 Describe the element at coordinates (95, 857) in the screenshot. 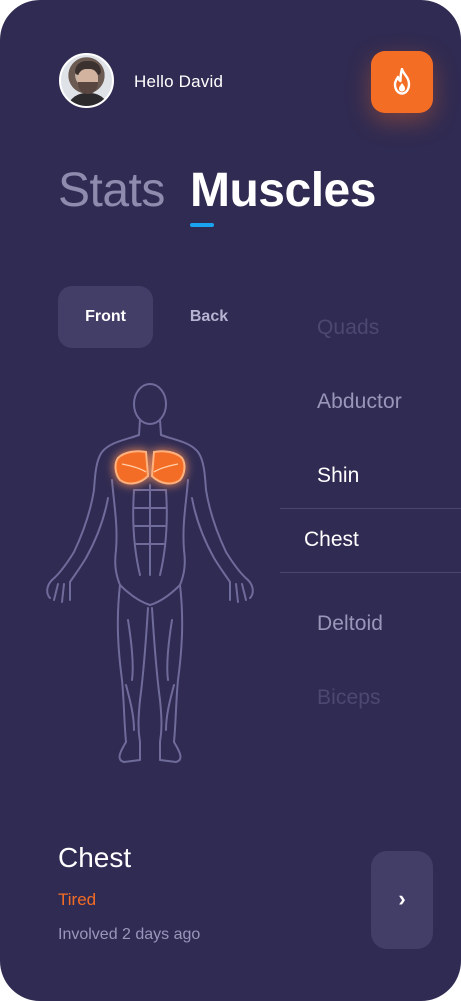

I see `selected-muscle-title: Chest` at that location.